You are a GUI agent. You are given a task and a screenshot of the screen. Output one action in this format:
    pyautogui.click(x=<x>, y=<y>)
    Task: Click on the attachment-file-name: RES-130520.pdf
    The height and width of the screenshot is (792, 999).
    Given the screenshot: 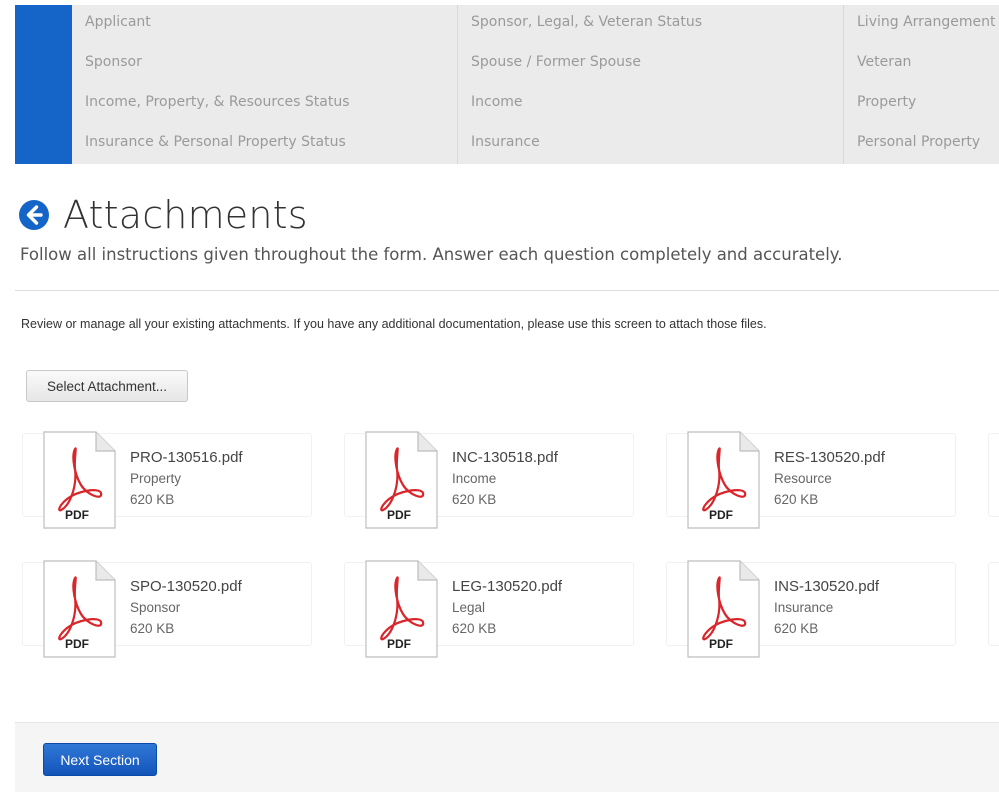 What is the action you would take?
    pyautogui.click(x=829, y=457)
    